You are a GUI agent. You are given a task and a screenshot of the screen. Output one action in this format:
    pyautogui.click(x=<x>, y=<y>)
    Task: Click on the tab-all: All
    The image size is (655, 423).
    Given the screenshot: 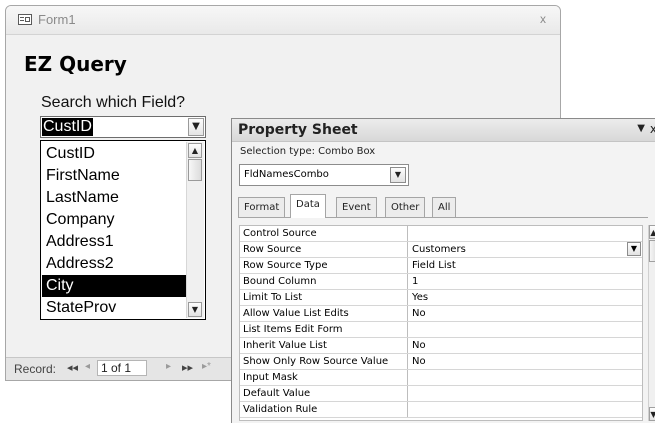 What is the action you would take?
    pyautogui.click(x=444, y=207)
    